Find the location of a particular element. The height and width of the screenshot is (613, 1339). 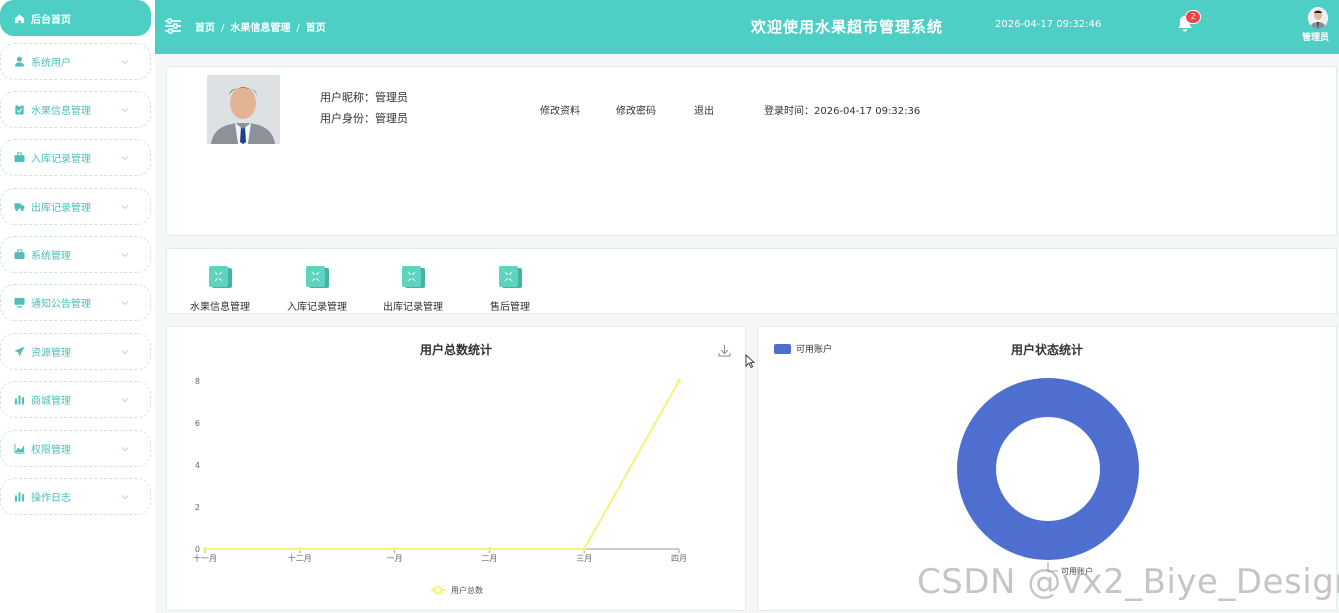

quick-links-card: 水果信息管理 入库记录管理 出库记录管理 售后管理 is located at coordinates (751, 281).